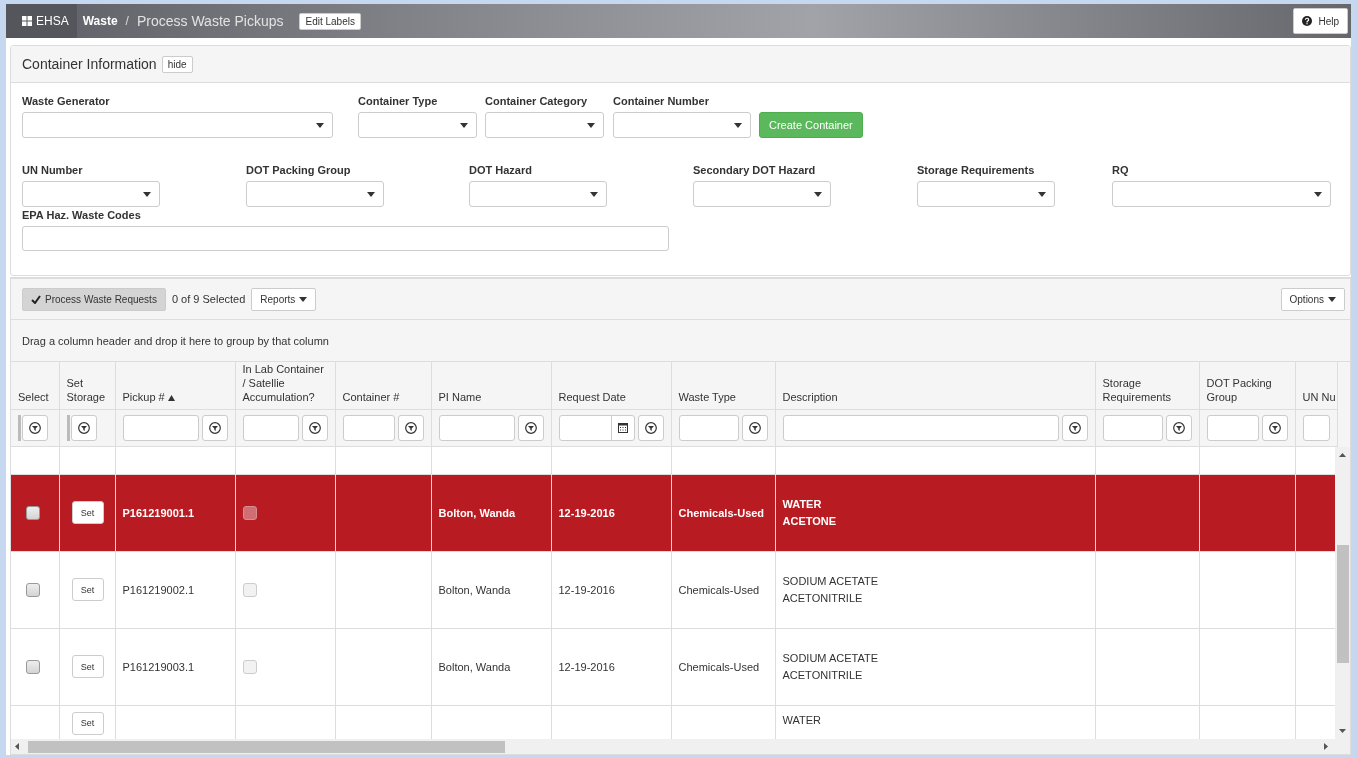 Image resolution: width=1357 pixels, height=758 pixels. Describe the element at coordinates (345, 238) in the screenshot. I see `input-field` at that location.